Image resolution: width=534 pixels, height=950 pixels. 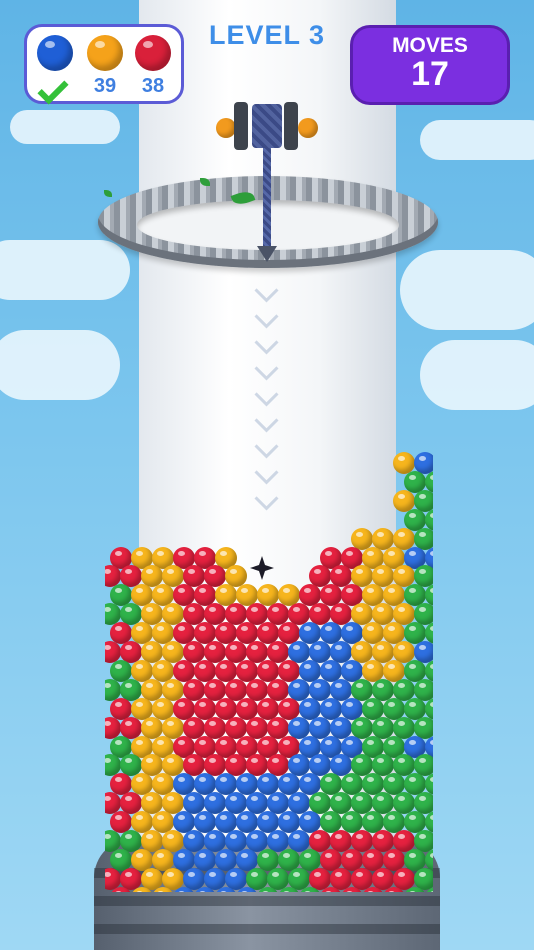 I want to click on moves-value: 17, so click(x=430, y=74).